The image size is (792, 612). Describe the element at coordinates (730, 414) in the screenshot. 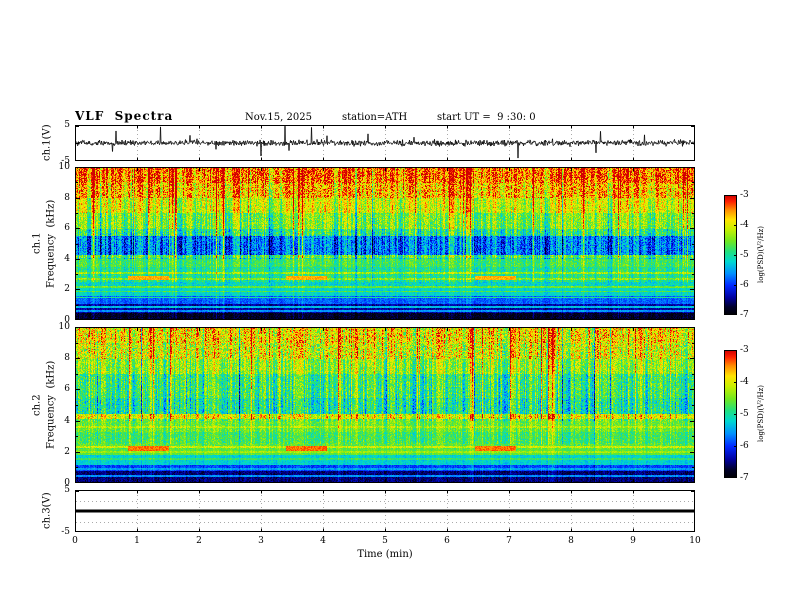

I see `ch2-colorbar` at that location.